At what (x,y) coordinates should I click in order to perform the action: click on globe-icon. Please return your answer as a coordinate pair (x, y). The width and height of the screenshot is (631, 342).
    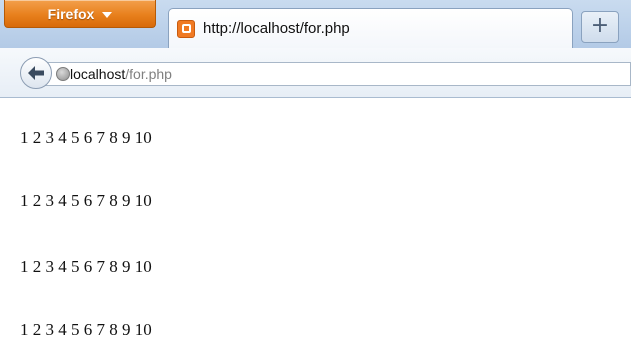
    Looking at the image, I should click on (63, 74).